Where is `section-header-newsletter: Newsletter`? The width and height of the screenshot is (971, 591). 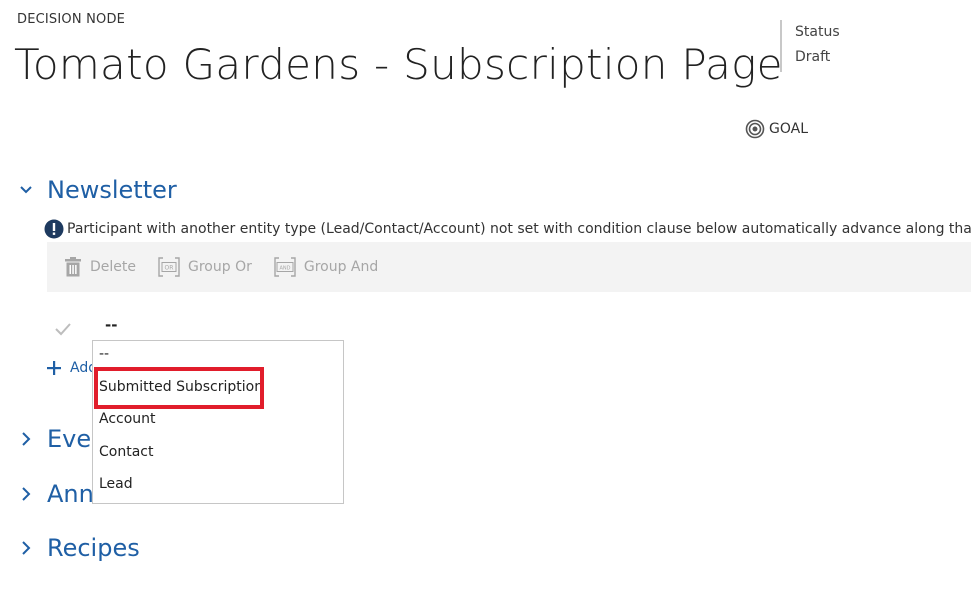
section-header-newsletter: Newsletter is located at coordinates (97, 190).